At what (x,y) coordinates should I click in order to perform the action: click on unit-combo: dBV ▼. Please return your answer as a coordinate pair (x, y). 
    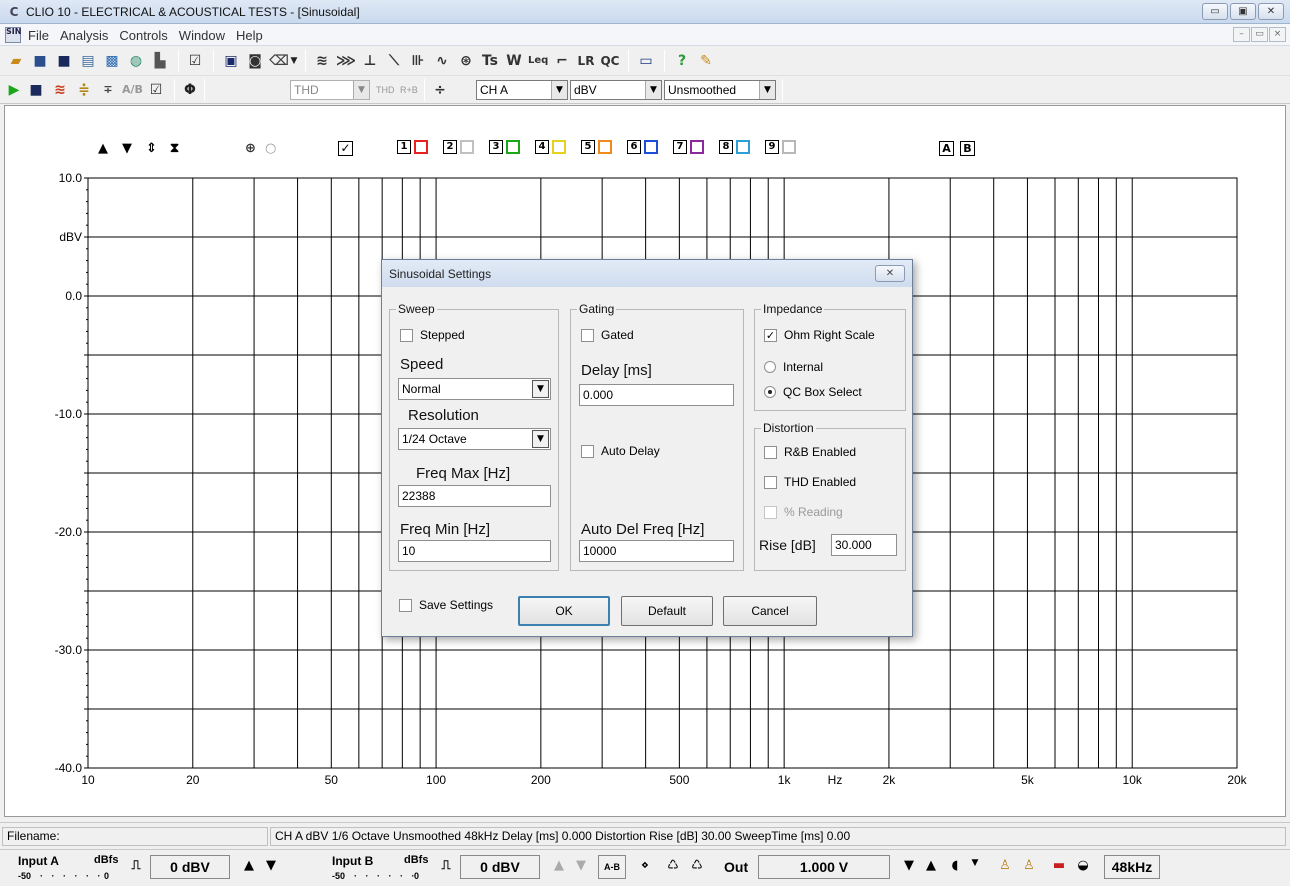
    Looking at the image, I should click on (616, 90).